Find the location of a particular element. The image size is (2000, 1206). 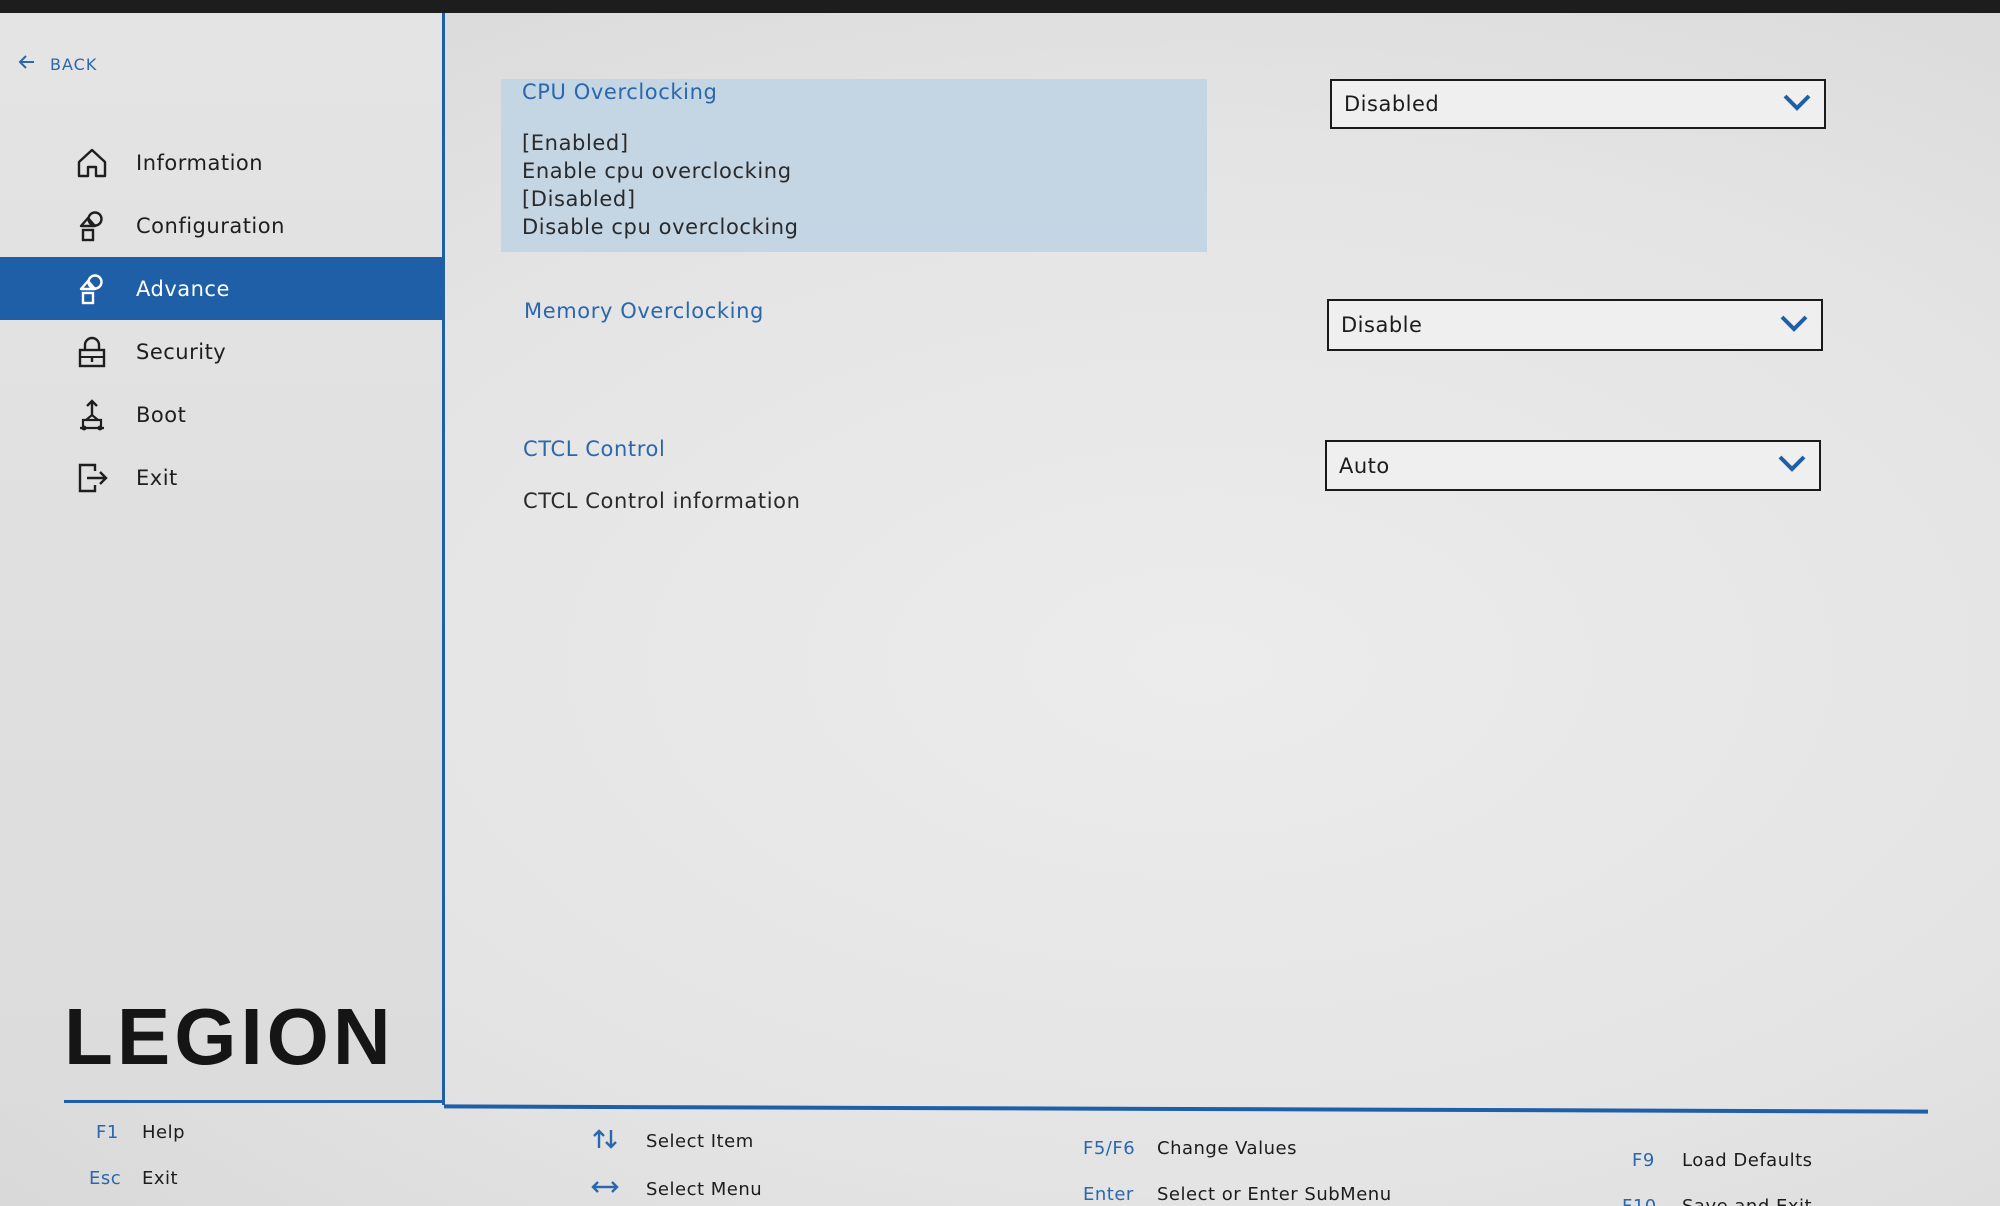

hint-label: Load Defaults is located at coordinates (1747, 1160).